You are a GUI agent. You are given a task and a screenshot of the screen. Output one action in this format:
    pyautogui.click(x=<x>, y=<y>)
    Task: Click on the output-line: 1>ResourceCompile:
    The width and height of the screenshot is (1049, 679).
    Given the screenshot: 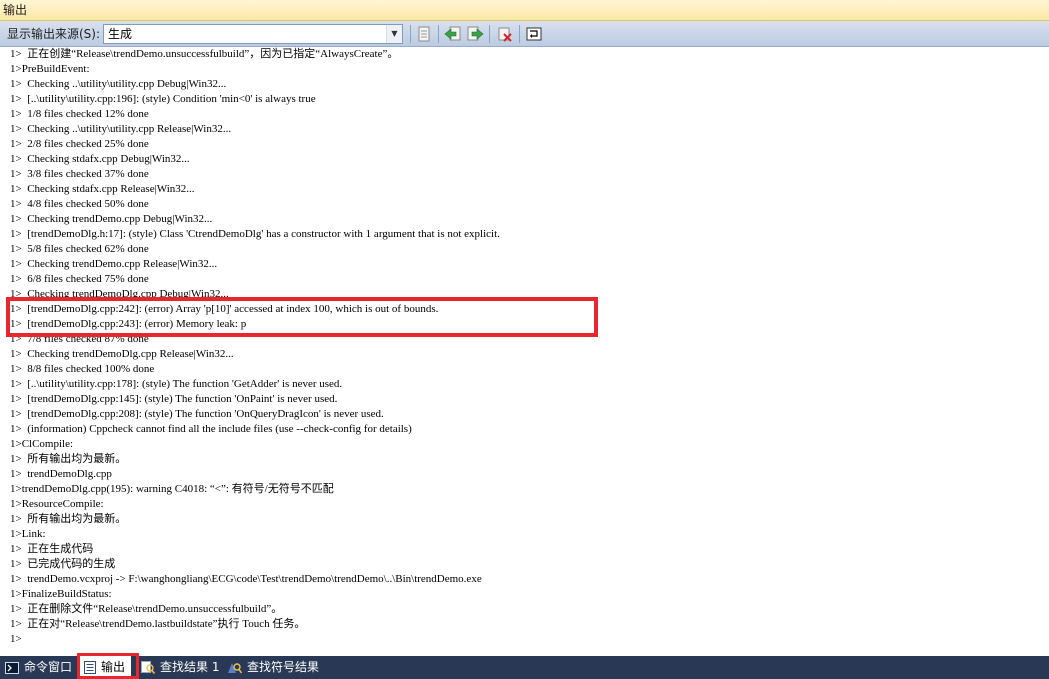 What is the action you would take?
    pyautogui.click(x=57, y=504)
    